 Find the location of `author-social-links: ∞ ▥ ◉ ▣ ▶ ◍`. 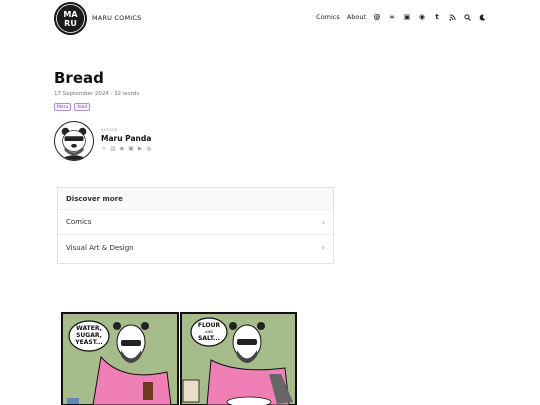

author-social-links: ∞ ▥ ◉ ▣ ▶ ◍ is located at coordinates (126, 149).